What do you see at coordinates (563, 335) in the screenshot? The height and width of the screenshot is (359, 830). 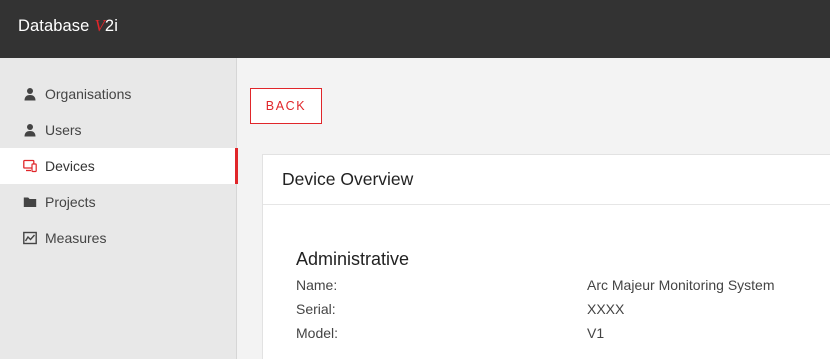 I see `field-row-model: Model: V1` at bounding box center [563, 335].